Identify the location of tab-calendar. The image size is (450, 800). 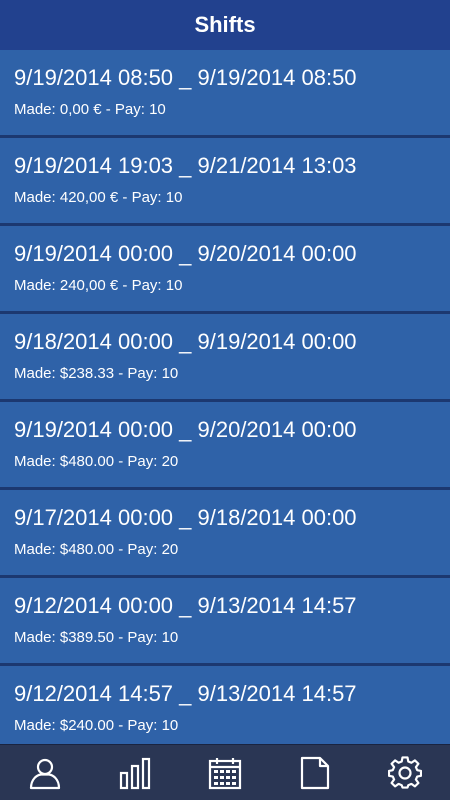
(225, 772).